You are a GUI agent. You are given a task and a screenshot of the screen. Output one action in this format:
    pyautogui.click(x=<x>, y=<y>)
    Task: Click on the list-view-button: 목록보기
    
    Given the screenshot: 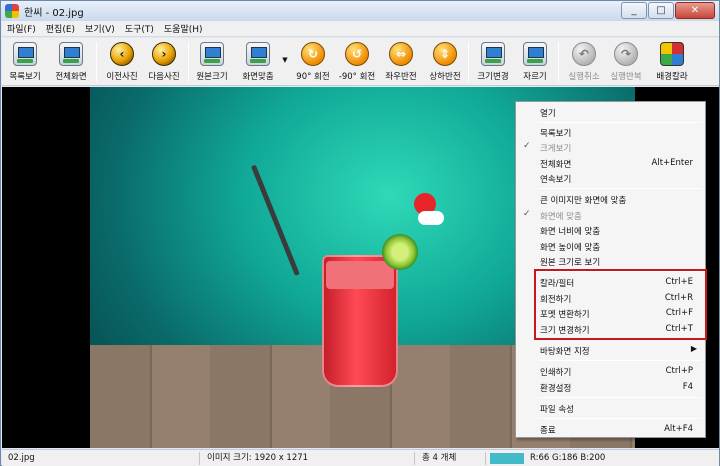 What is the action you would take?
    pyautogui.click(x=25, y=62)
    